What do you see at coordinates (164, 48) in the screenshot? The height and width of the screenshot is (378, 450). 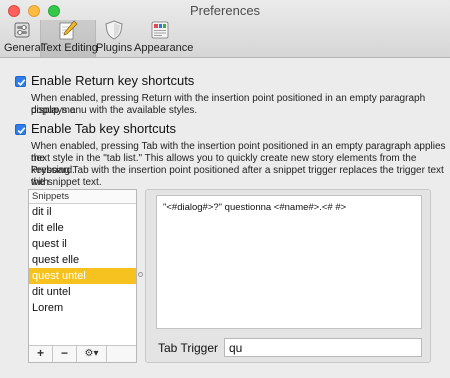 I see `tab-appearance-label: Appearance` at bounding box center [164, 48].